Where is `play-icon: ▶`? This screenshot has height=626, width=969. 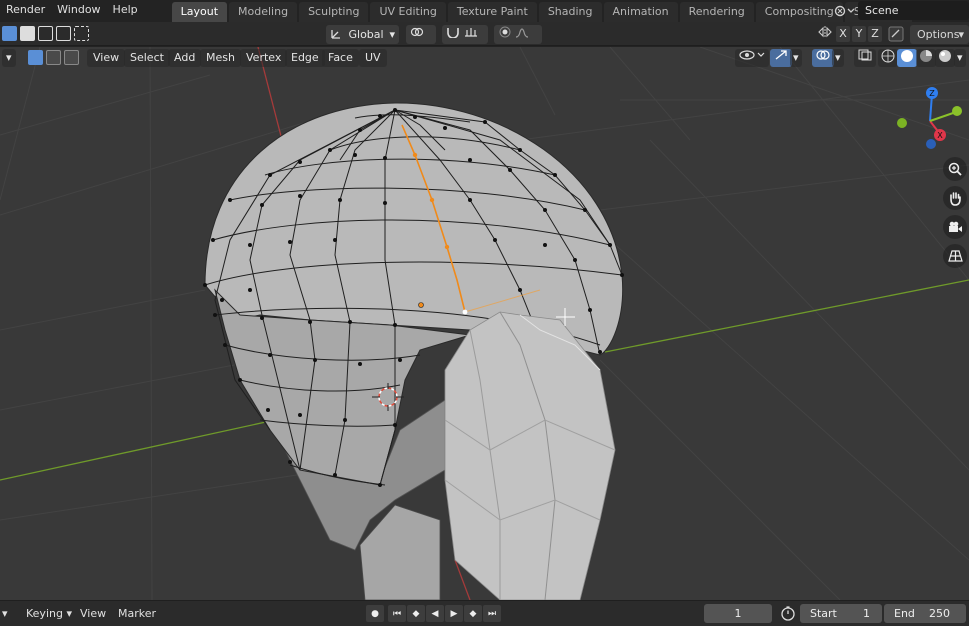 play-icon: ▶ is located at coordinates (454, 613).